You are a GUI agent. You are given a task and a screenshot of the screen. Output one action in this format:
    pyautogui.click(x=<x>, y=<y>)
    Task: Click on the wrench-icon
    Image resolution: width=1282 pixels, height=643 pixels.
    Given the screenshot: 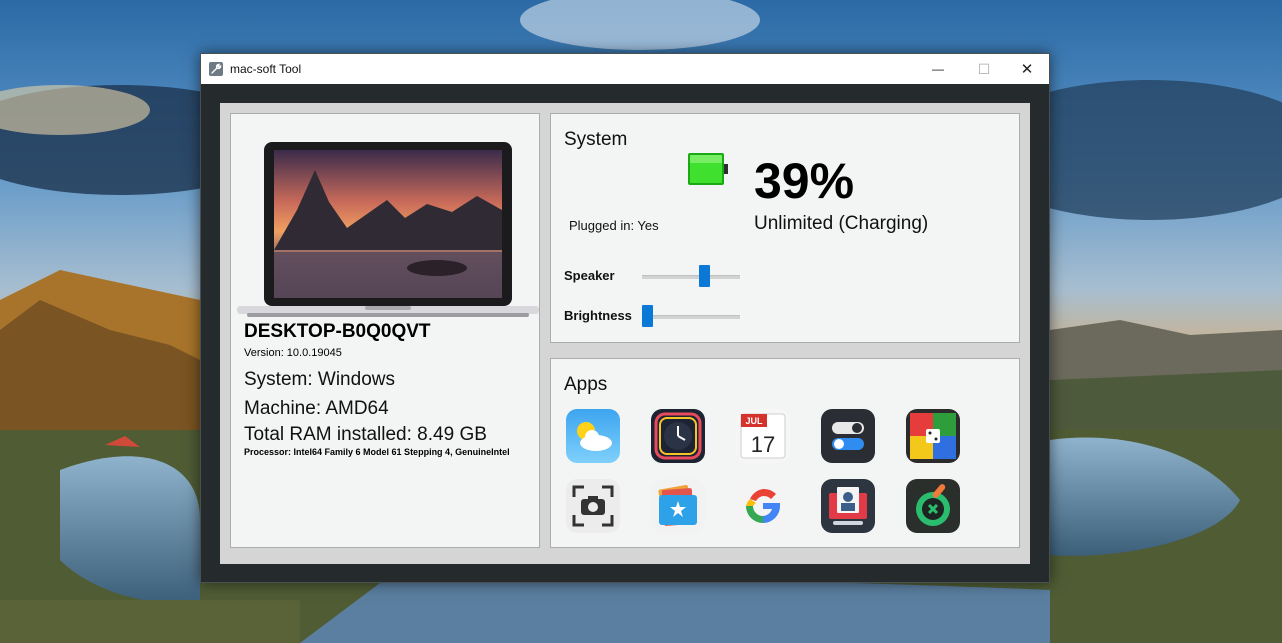 What is the action you would take?
    pyautogui.click(x=216, y=69)
    